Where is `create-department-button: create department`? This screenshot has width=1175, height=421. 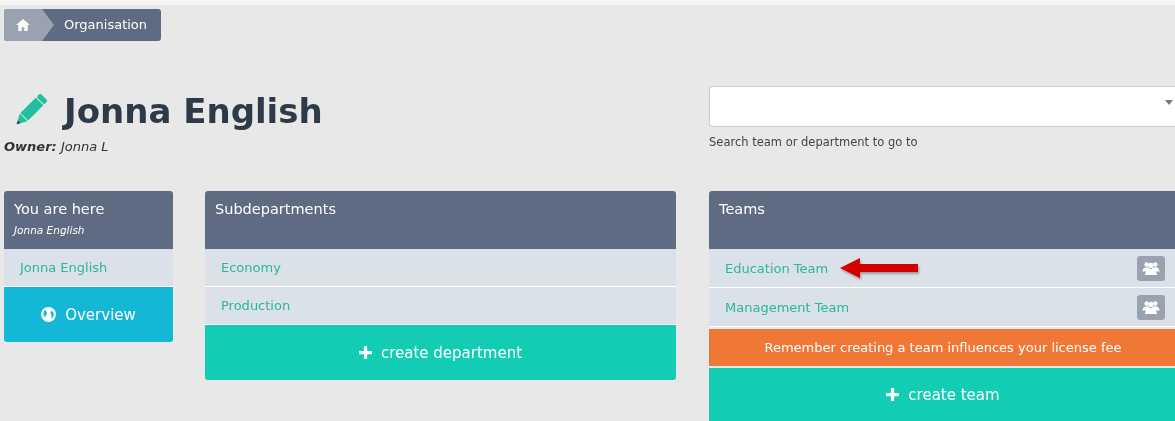 create-department-button: create department is located at coordinates (440, 352).